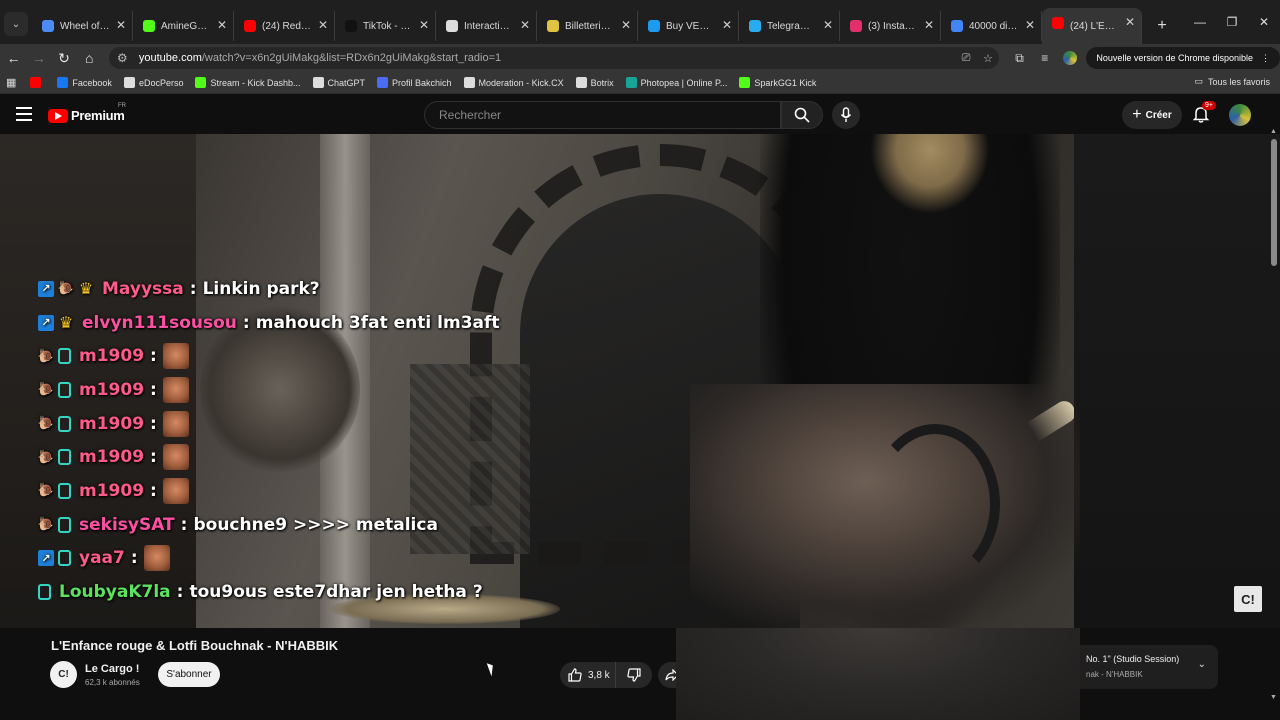  I want to click on home-icon: ⌂, so click(89, 58).